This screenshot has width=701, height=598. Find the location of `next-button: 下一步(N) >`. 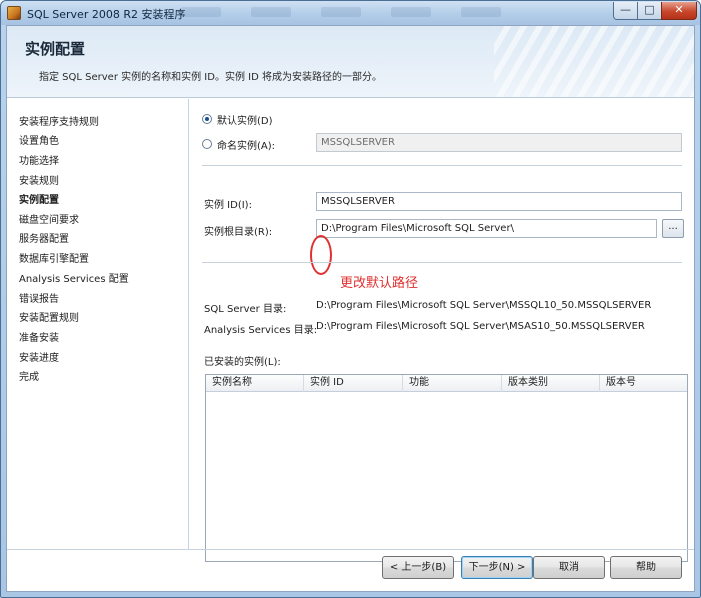

next-button: 下一步(N) > is located at coordinates (497, 567).